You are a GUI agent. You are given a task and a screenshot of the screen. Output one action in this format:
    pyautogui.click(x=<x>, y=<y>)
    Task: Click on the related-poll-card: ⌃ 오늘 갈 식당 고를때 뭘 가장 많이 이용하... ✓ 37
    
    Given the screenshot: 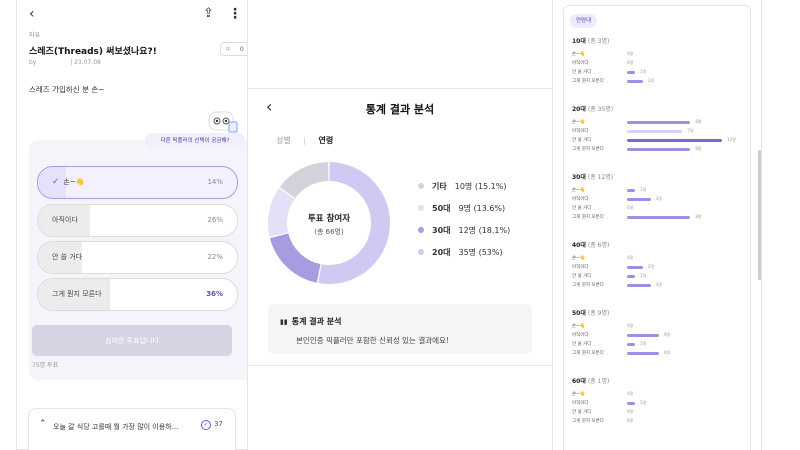 What is the action you would take?
    pyautogui.click(x=132, y=429)
    